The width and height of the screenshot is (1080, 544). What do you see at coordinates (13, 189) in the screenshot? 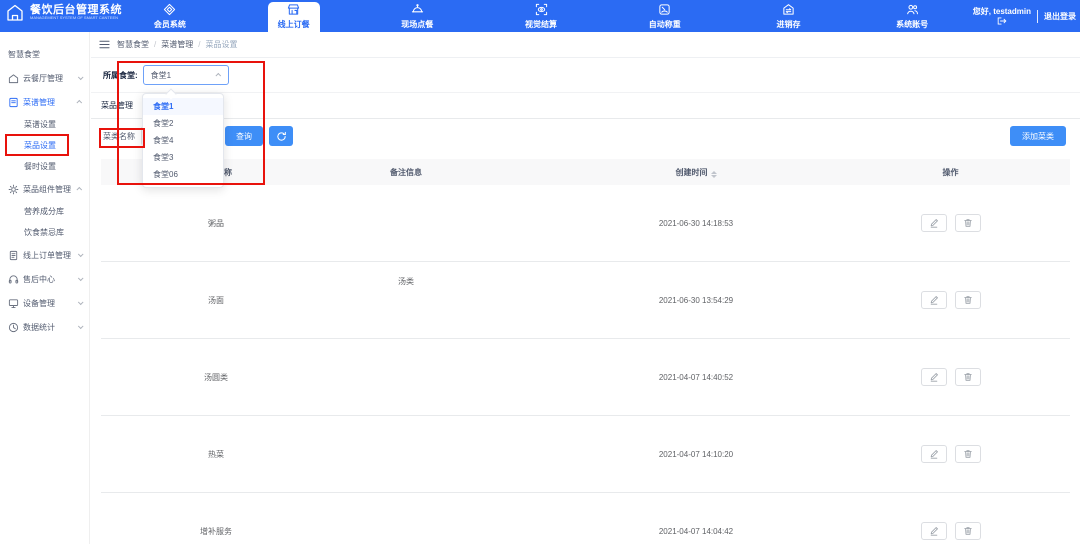
I see `components-gear-icon` at bounding box center [13, 189].